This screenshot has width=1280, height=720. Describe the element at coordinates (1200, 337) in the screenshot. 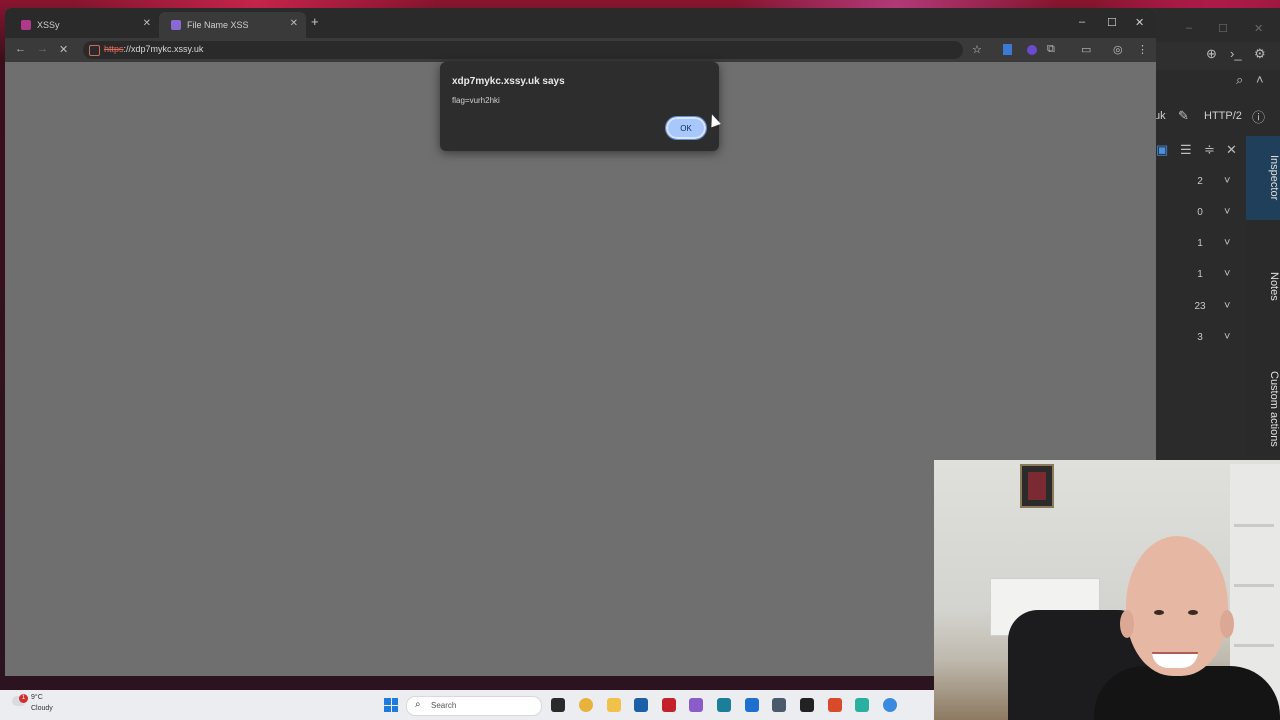

I see `inspector-count: 3` at that location.